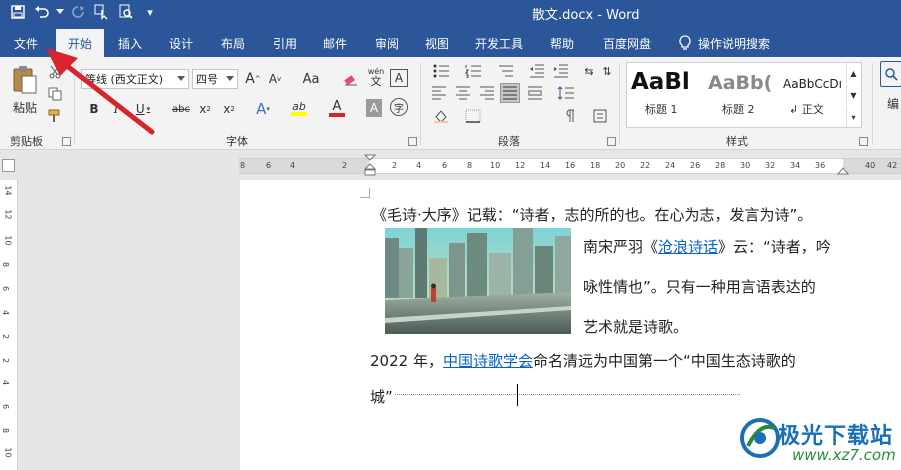 The height and width of the screenshot is (470, 901). I want to click on watermark: 极光下载站 www.xz7.com, so click(820, 441).